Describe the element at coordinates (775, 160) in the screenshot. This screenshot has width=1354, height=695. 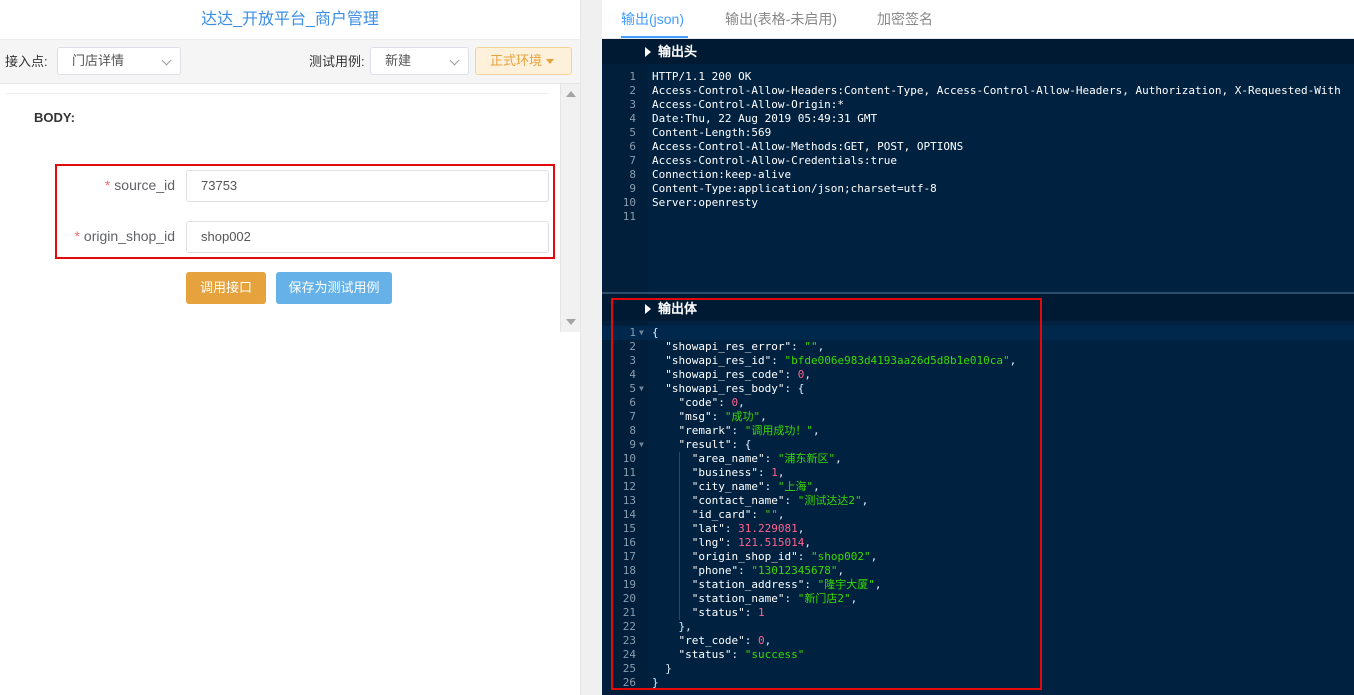
I see `code-text: Access-Control-Allow-Credentials:true` at that location.